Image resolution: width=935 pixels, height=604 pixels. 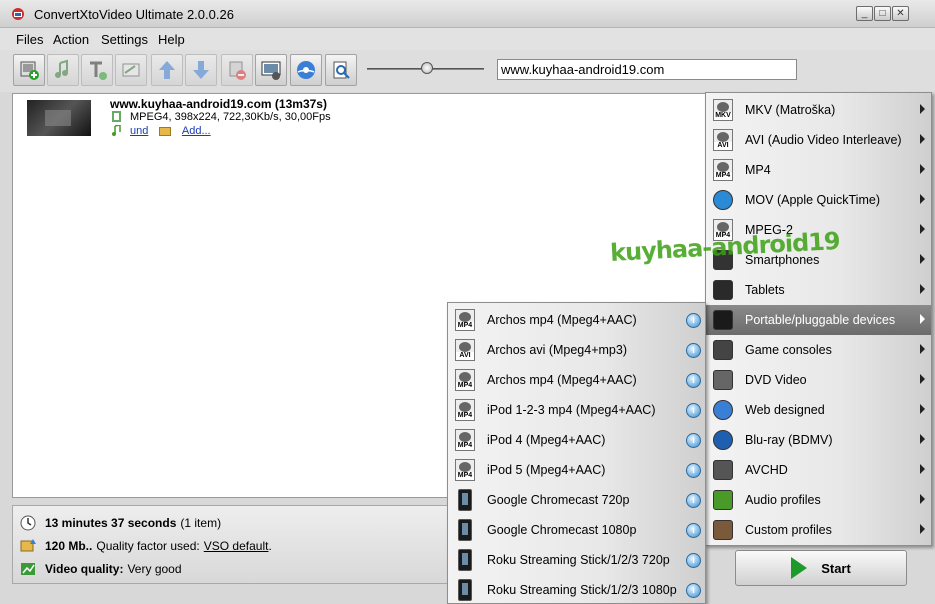 I want to click on format-menu-item: Web designed, so click(x=818, y=410).